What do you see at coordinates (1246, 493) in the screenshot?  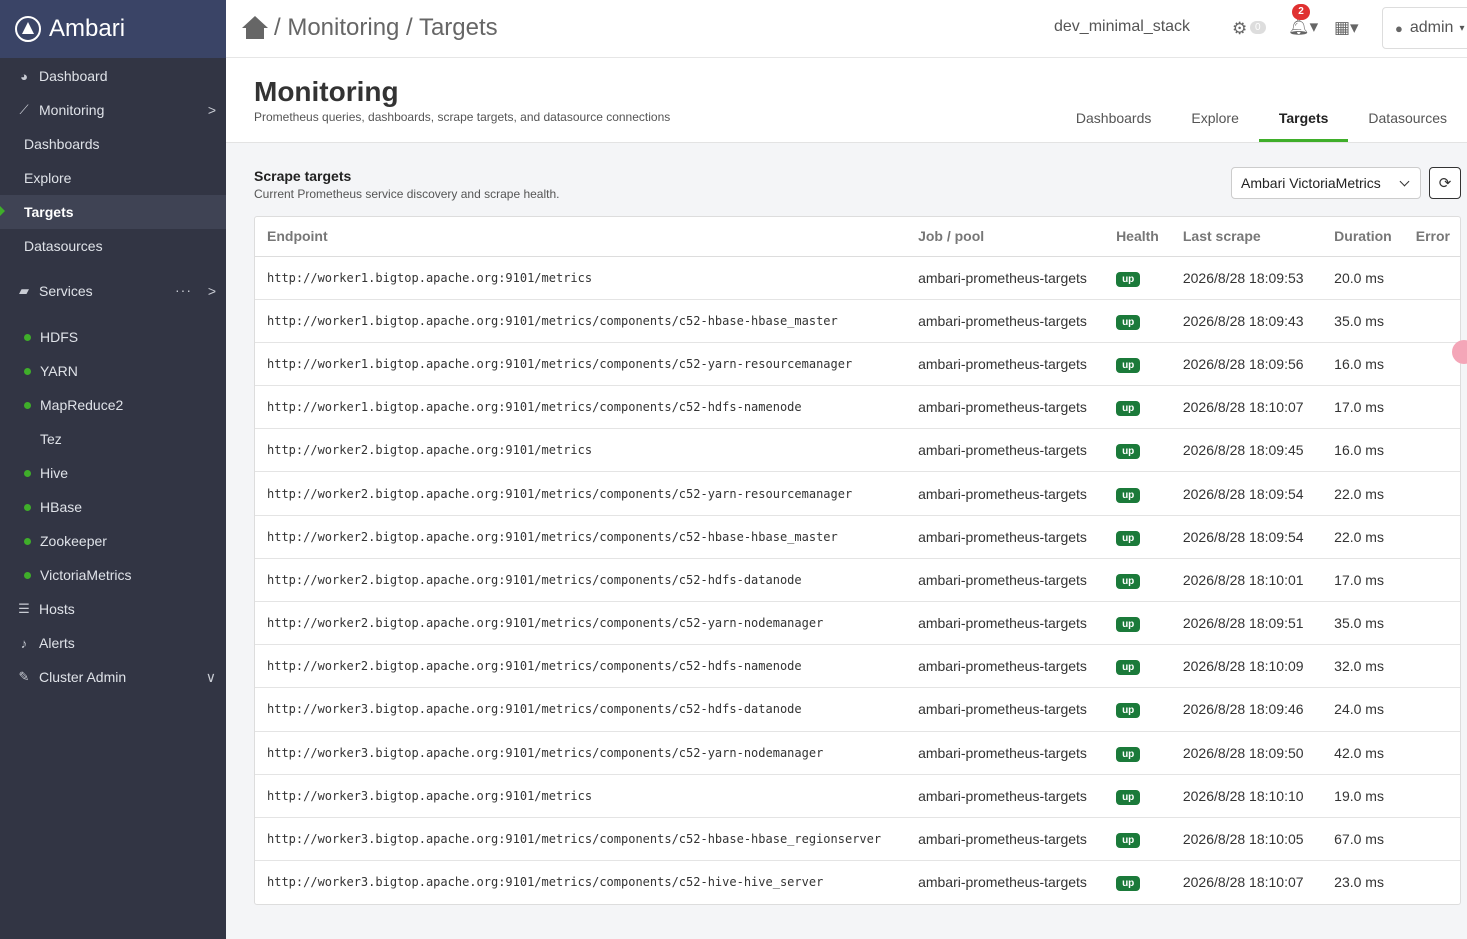 I see `last-scrape-cell: 2026/8/28 18:09:54` at bounding box center [1246, 493].